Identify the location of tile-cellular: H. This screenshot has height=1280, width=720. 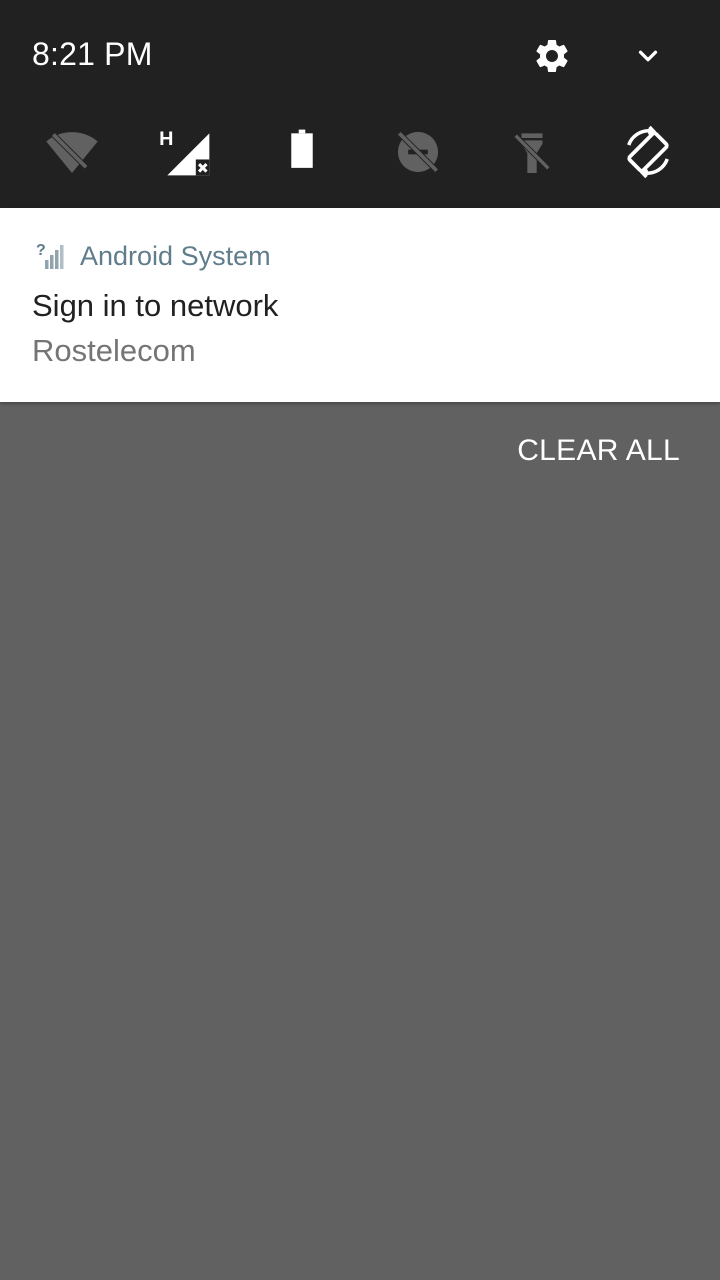
(186, 152).